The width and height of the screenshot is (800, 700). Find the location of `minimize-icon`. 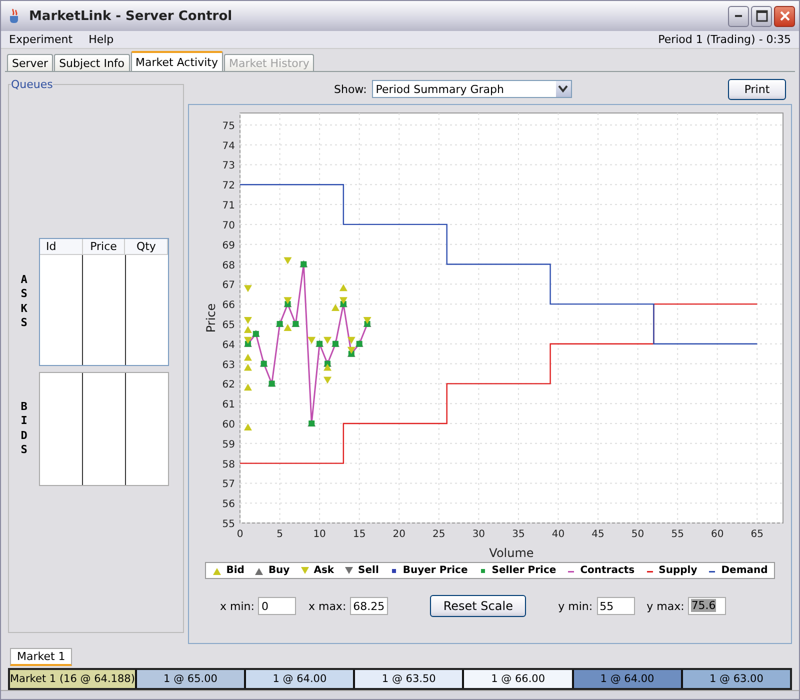

minimize-icon is located at coordinates (738, 16).